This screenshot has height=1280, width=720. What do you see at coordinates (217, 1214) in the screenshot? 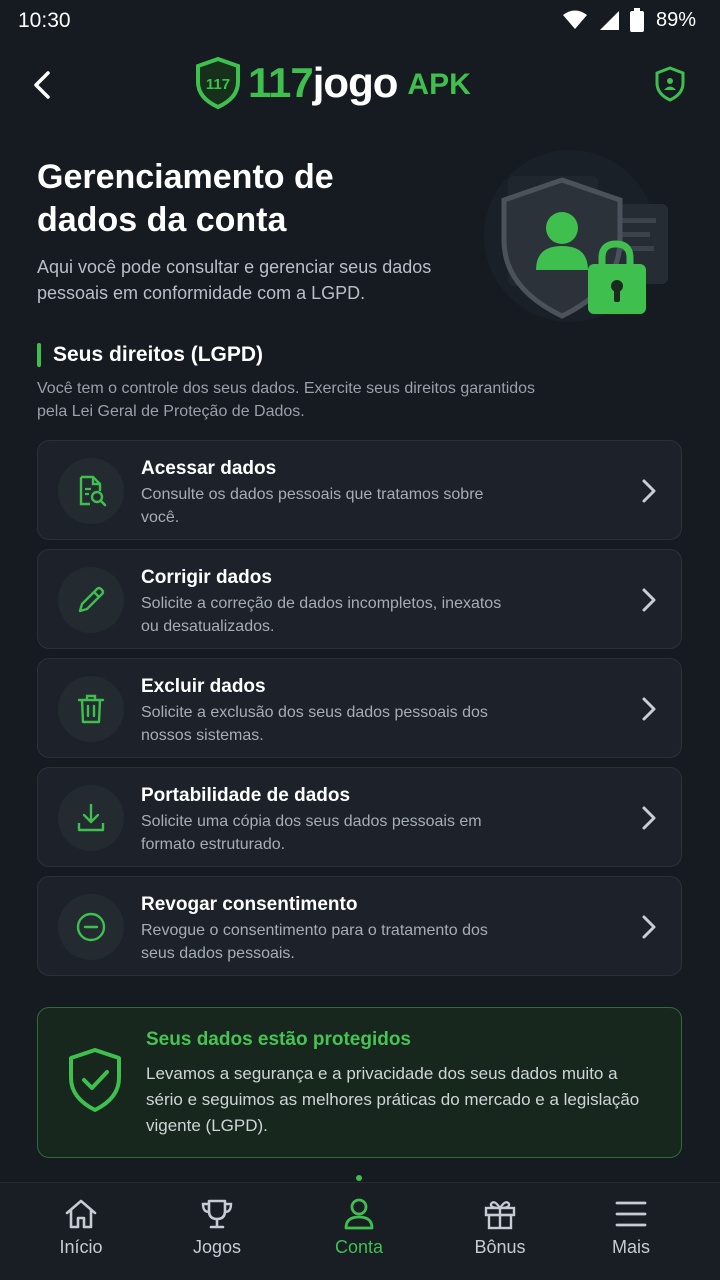
I see `trophy-icon` at bounding box center [217, 1214].